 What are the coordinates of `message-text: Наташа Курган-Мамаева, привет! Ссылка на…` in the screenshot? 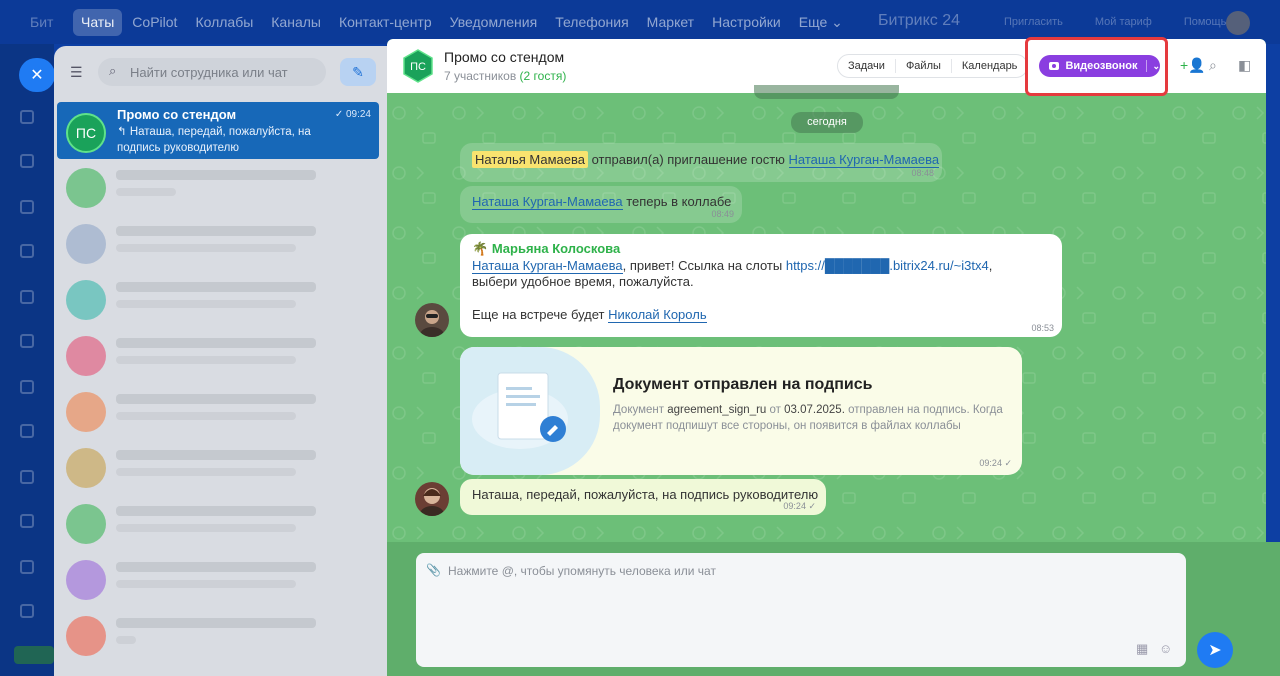 It's located at (732, 273).